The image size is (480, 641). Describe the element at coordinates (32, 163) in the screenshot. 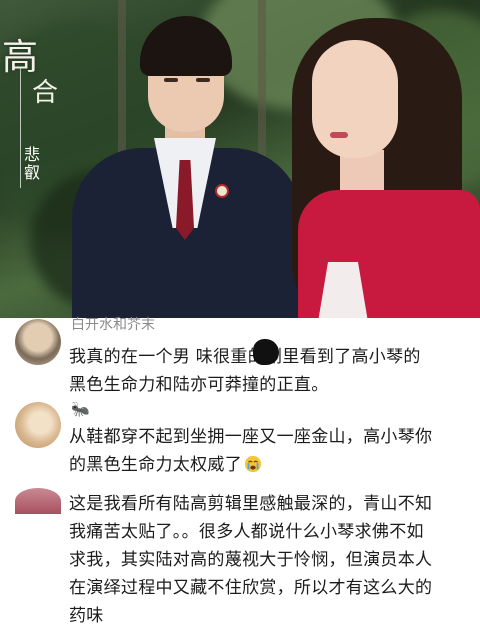

I see `title-subtitle: 悲 叡` at that location.